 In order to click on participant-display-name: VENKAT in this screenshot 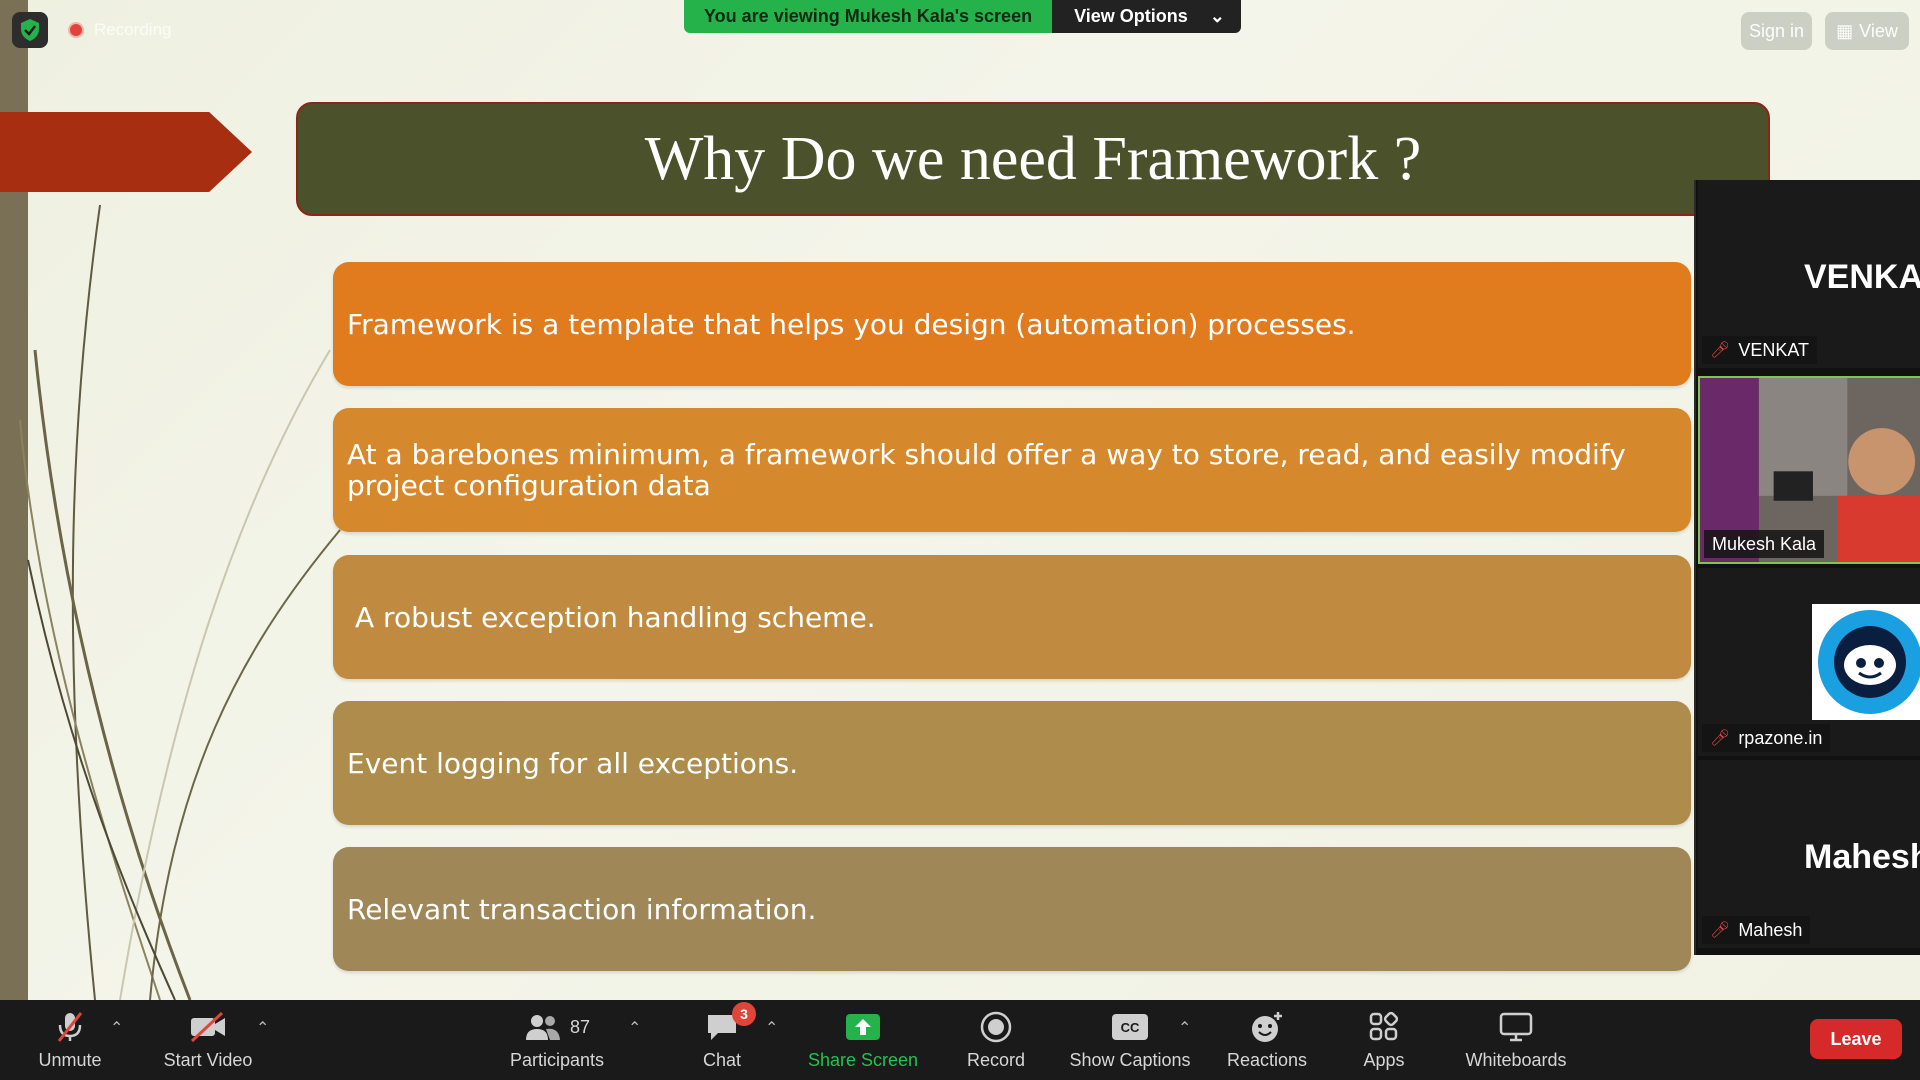, I will do `click(1862, 277)`.